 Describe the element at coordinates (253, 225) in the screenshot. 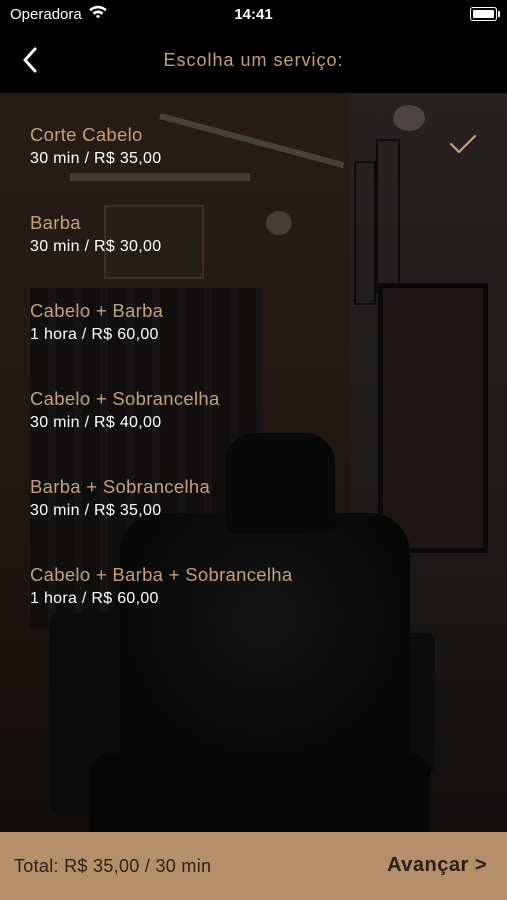

I see `service-item: Barba 30 min / R$ 30,00` at that location.